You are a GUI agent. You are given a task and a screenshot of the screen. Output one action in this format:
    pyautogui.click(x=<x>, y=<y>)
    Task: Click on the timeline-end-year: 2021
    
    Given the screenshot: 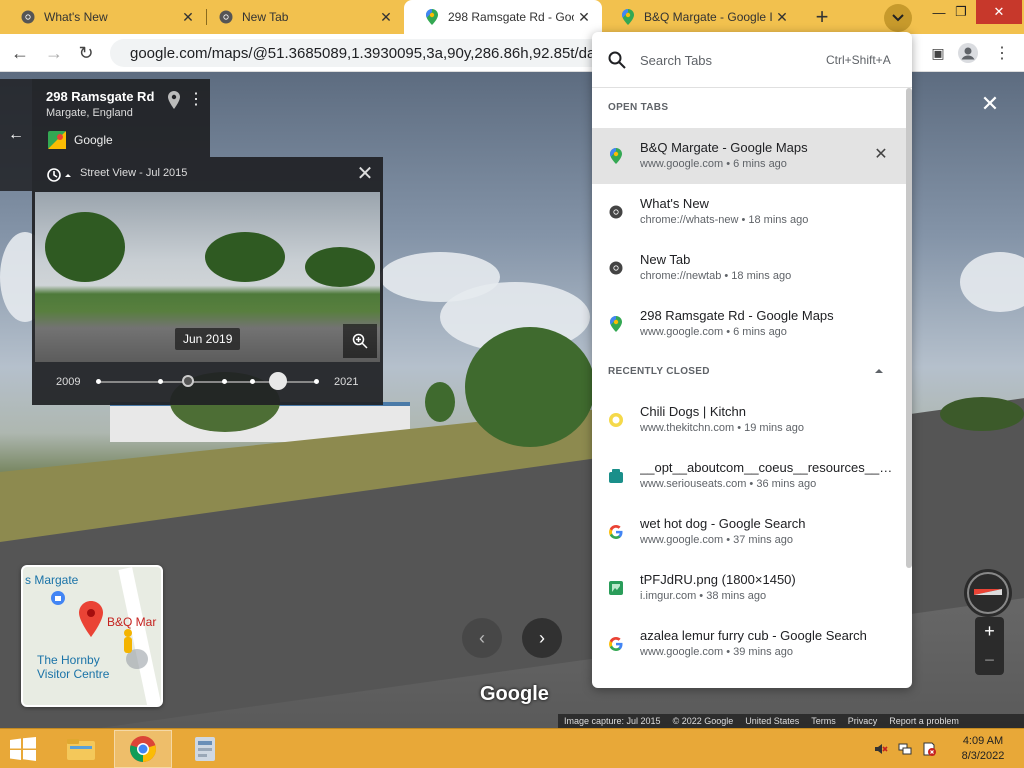 What is the action you would take?
    pyautogui.click(x=346, y=382)
    